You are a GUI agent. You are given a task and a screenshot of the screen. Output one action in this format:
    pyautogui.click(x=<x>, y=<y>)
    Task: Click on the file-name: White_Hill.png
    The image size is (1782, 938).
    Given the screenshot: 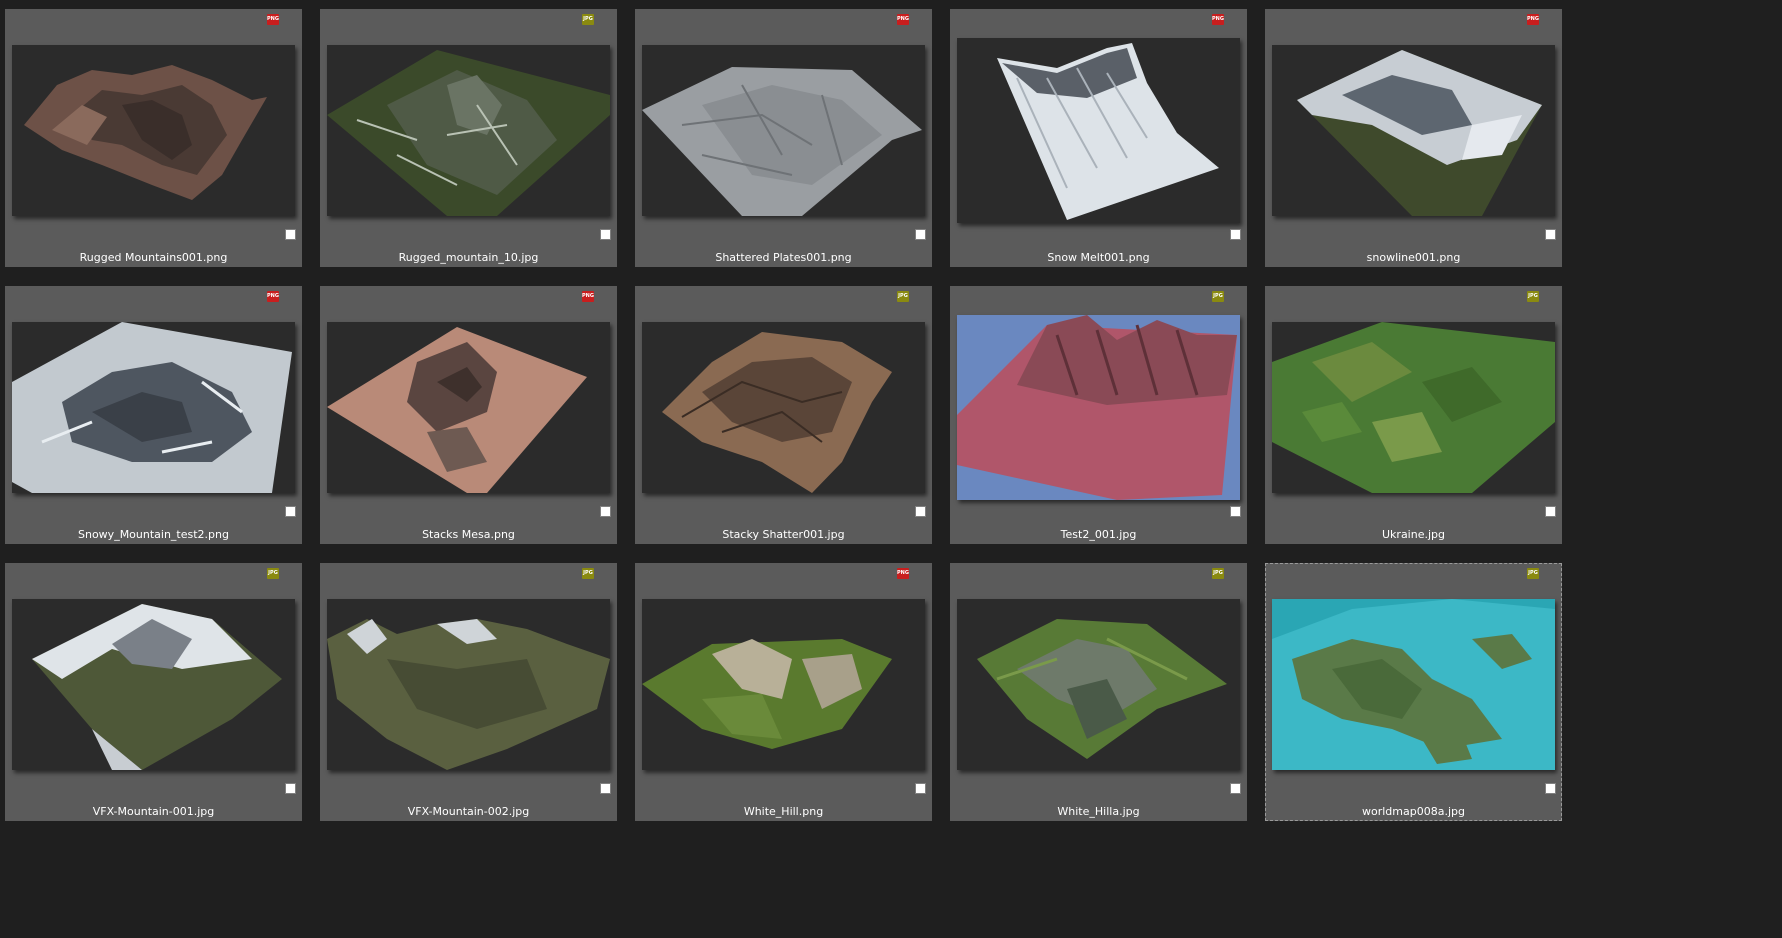 What is the action you would take?
    pyautogui.click(x=783, y=811)
    